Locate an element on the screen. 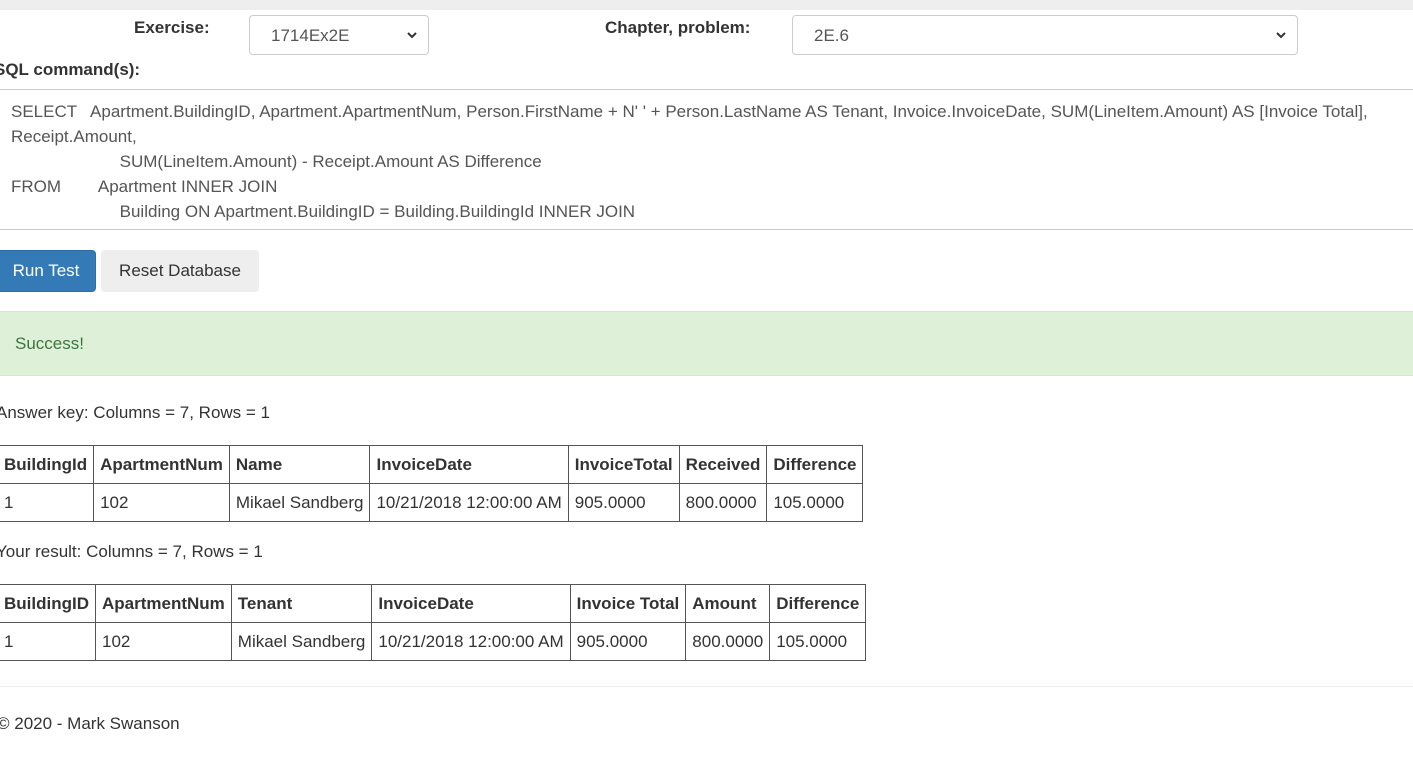  success-alert-message: Success! is located at coordinates (49, 343).